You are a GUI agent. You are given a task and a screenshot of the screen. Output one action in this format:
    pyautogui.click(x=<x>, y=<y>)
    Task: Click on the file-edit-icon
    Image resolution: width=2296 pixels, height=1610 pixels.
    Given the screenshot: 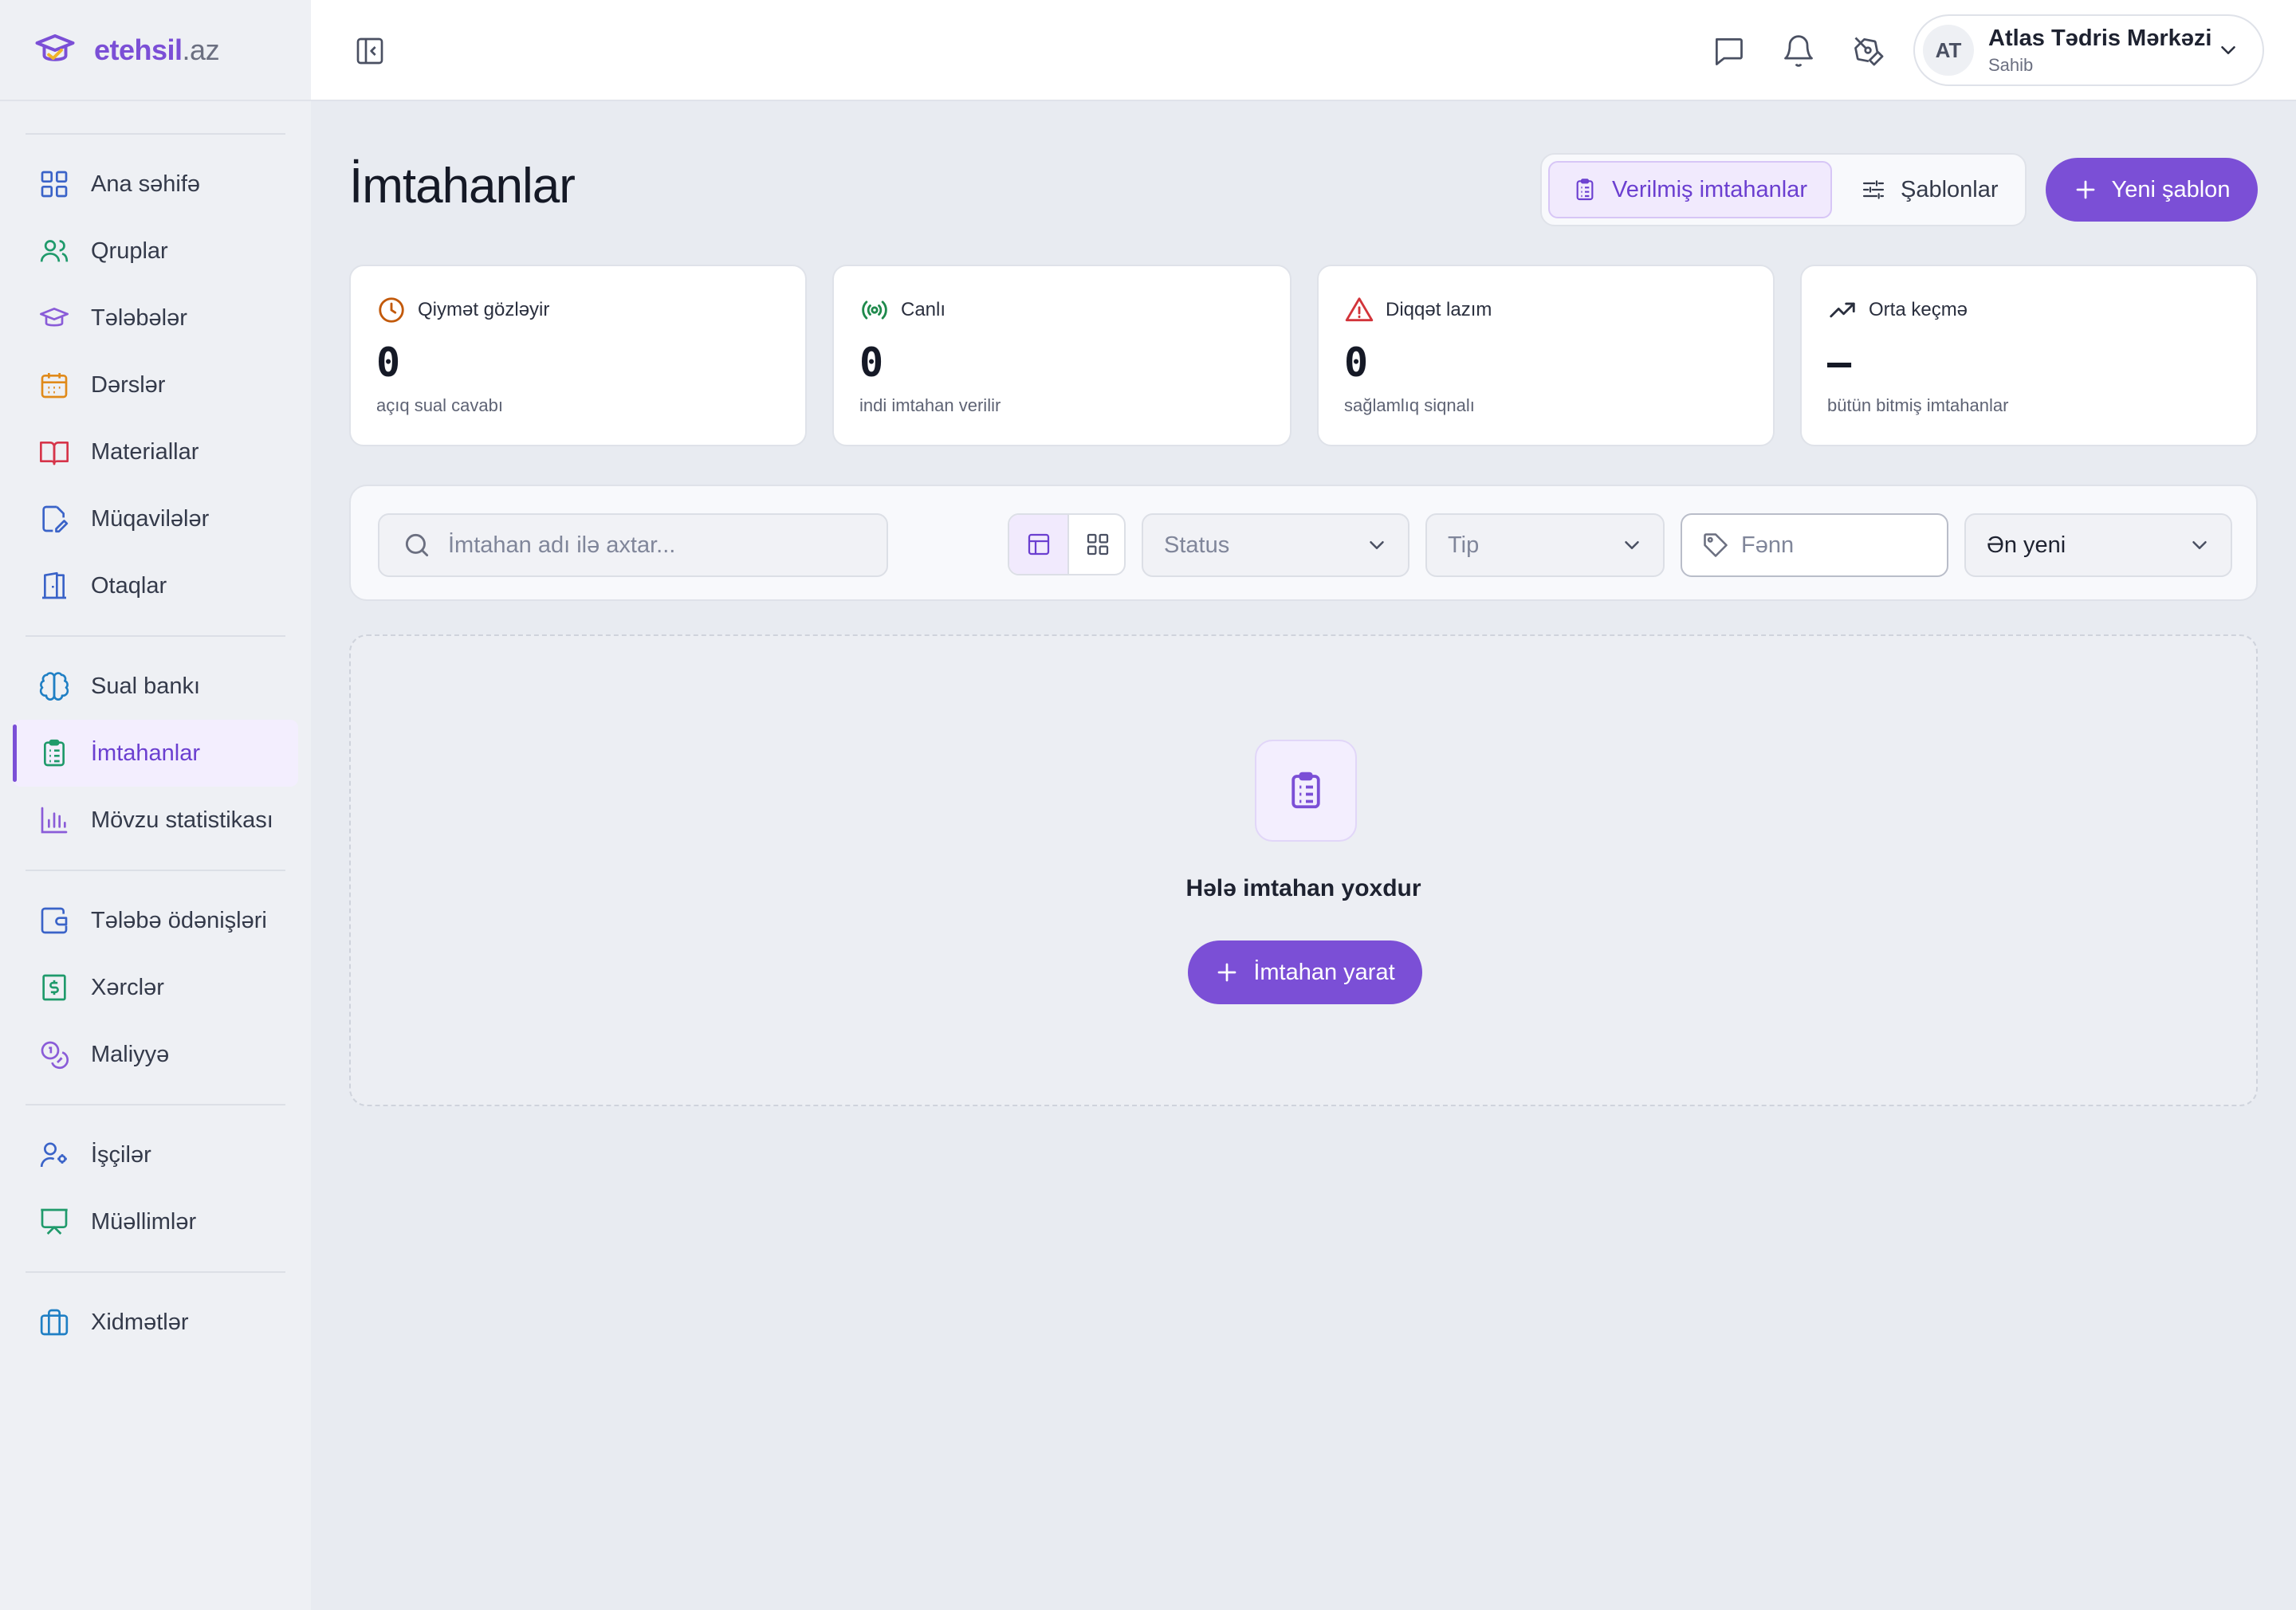 What is the action you would take?
    pyautogui.click(x=55, y=519)
    